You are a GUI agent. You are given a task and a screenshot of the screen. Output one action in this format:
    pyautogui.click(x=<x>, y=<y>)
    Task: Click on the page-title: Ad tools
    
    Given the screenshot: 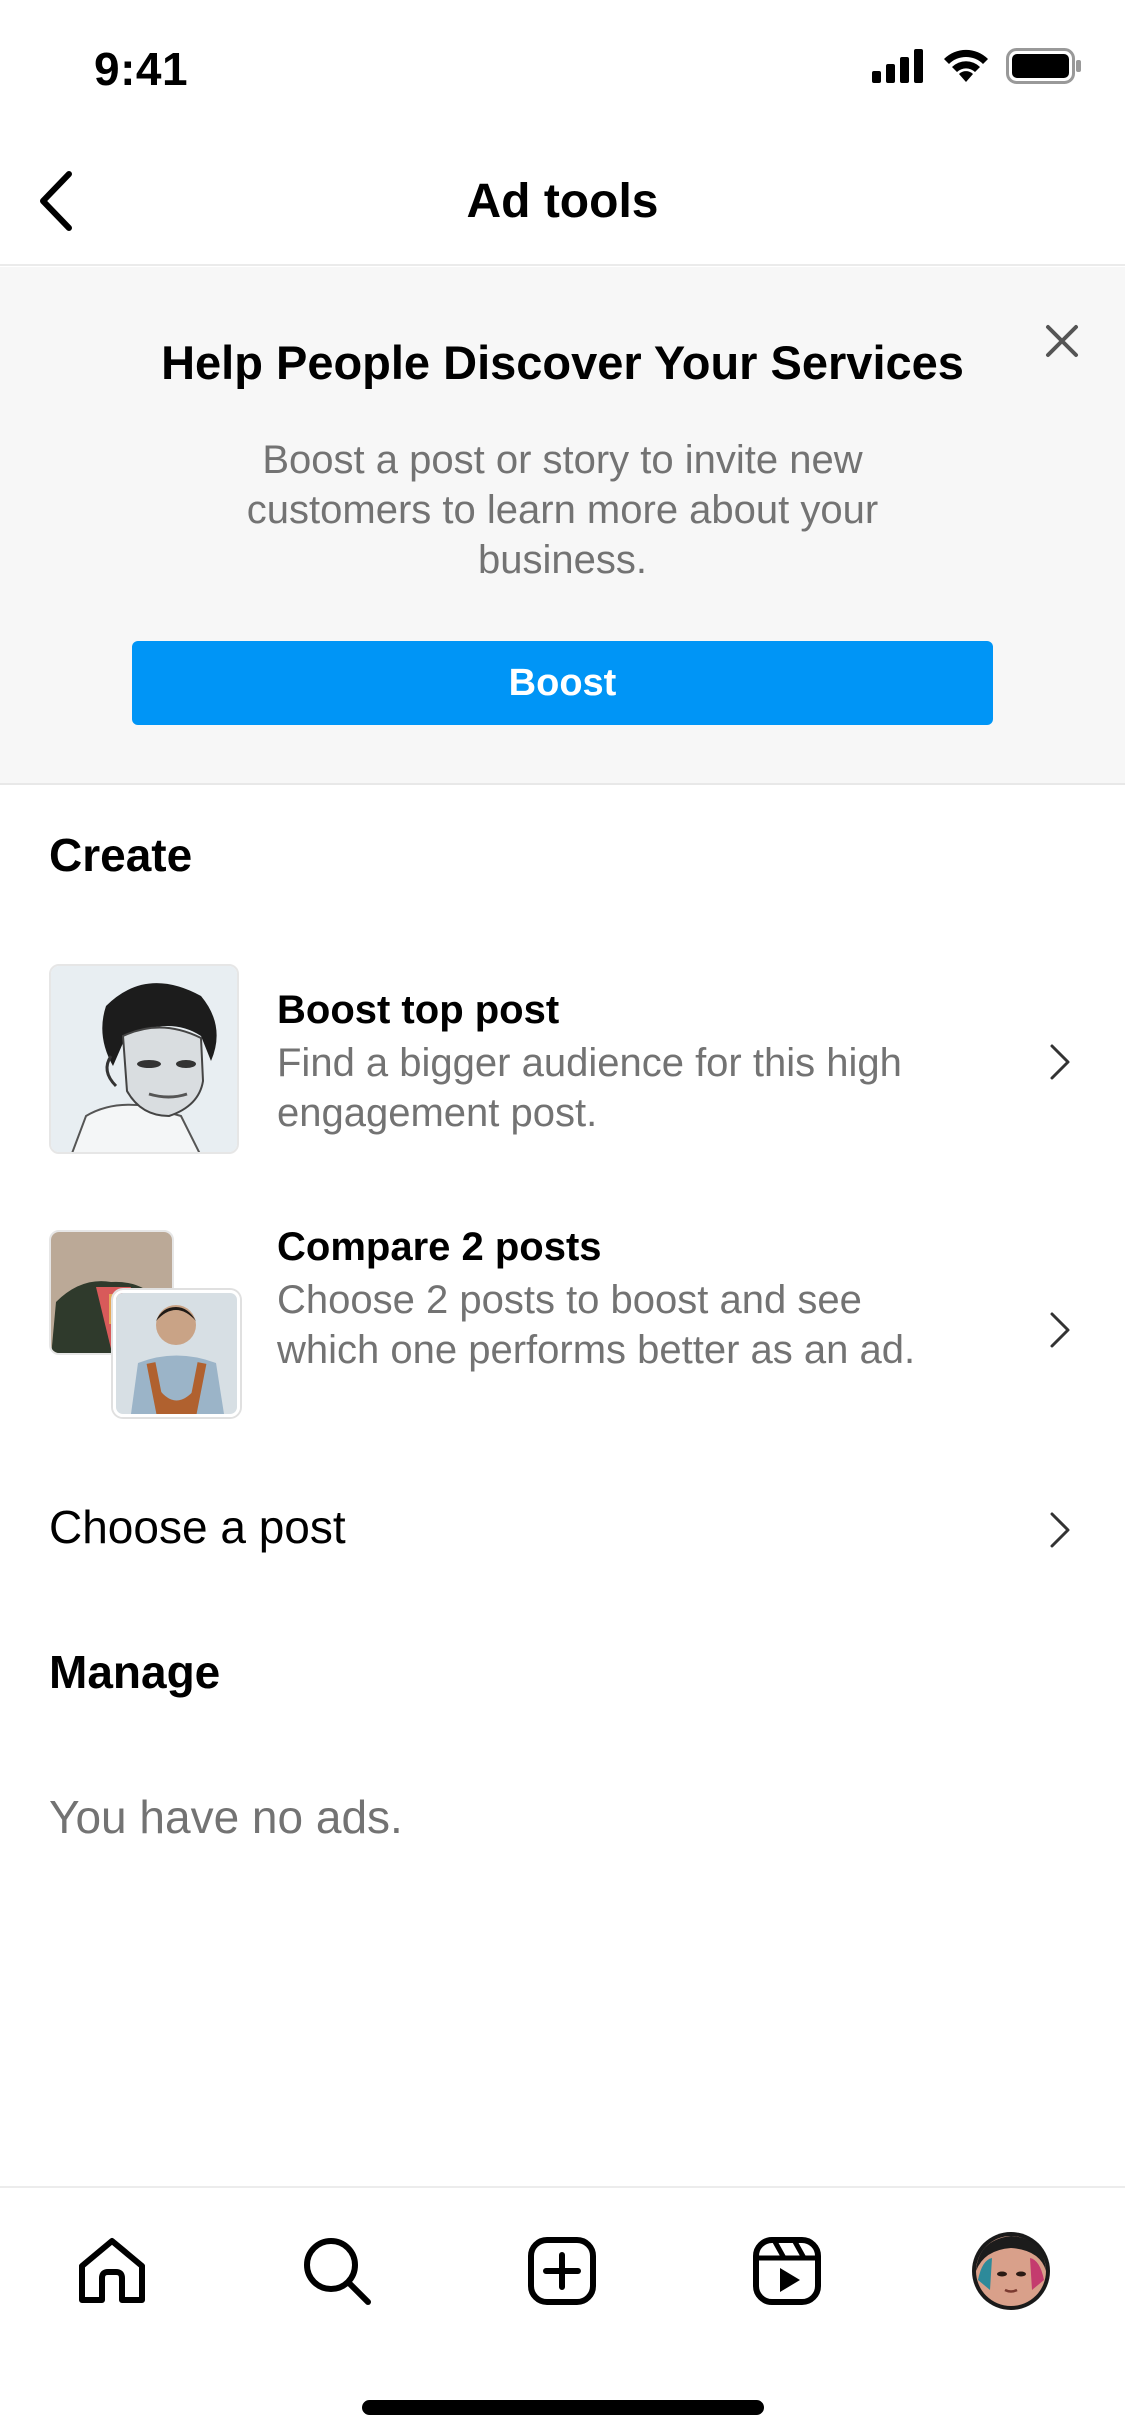 What is the action you would take?
    pyautogui.click(x=562, y=201)
    